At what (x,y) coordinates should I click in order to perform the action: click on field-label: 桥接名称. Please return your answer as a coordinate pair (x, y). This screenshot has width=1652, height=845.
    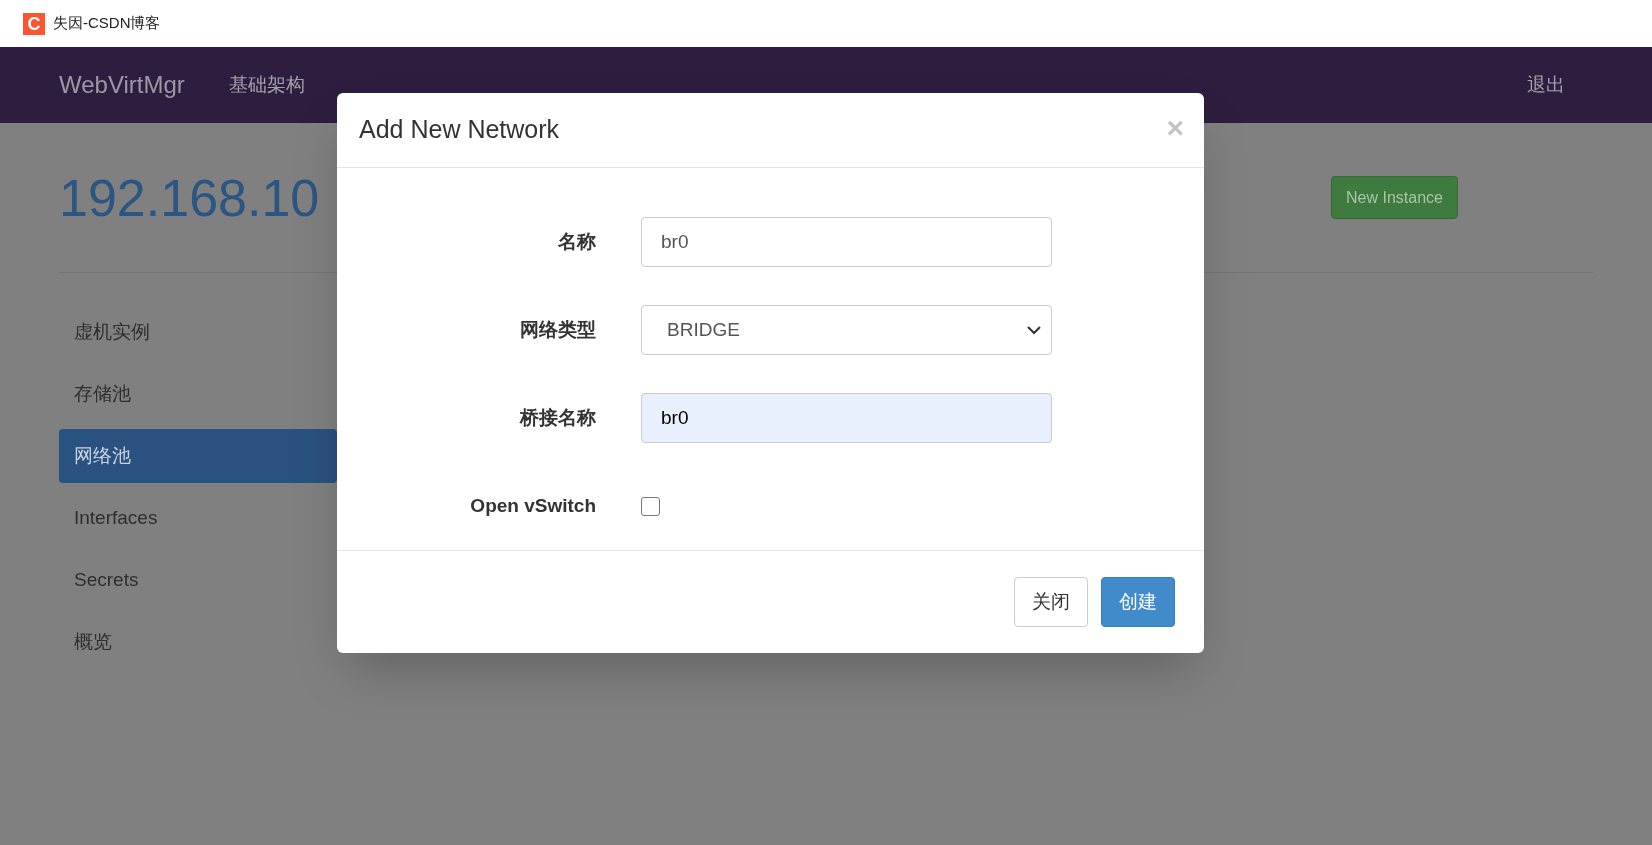
    Looking at the image, I should click on (557, 417).